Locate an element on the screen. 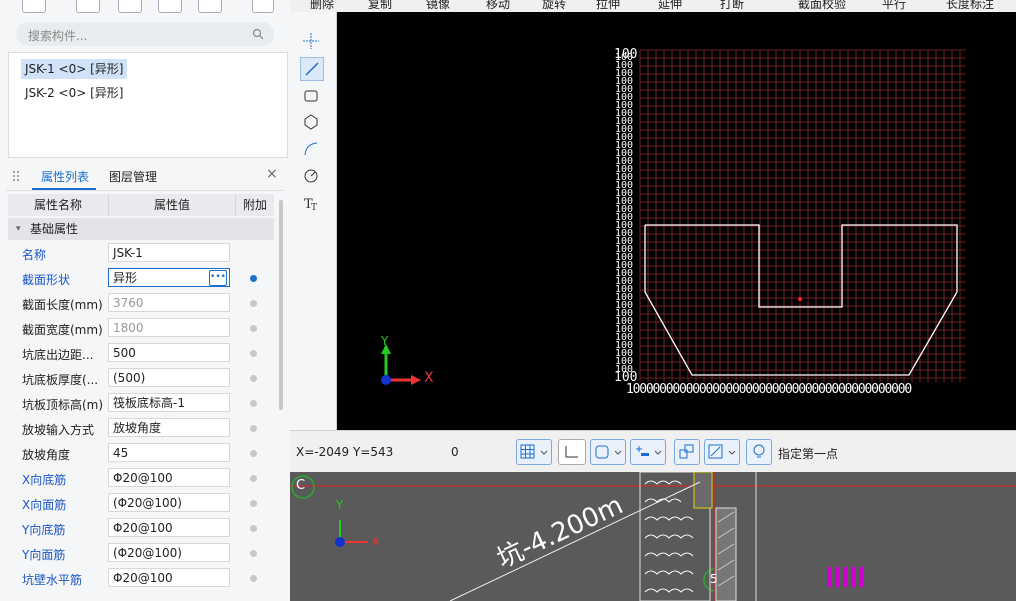  status-bar: X=-2049 Y=543 0 指定第一点 is located at coordinates (653, 451).